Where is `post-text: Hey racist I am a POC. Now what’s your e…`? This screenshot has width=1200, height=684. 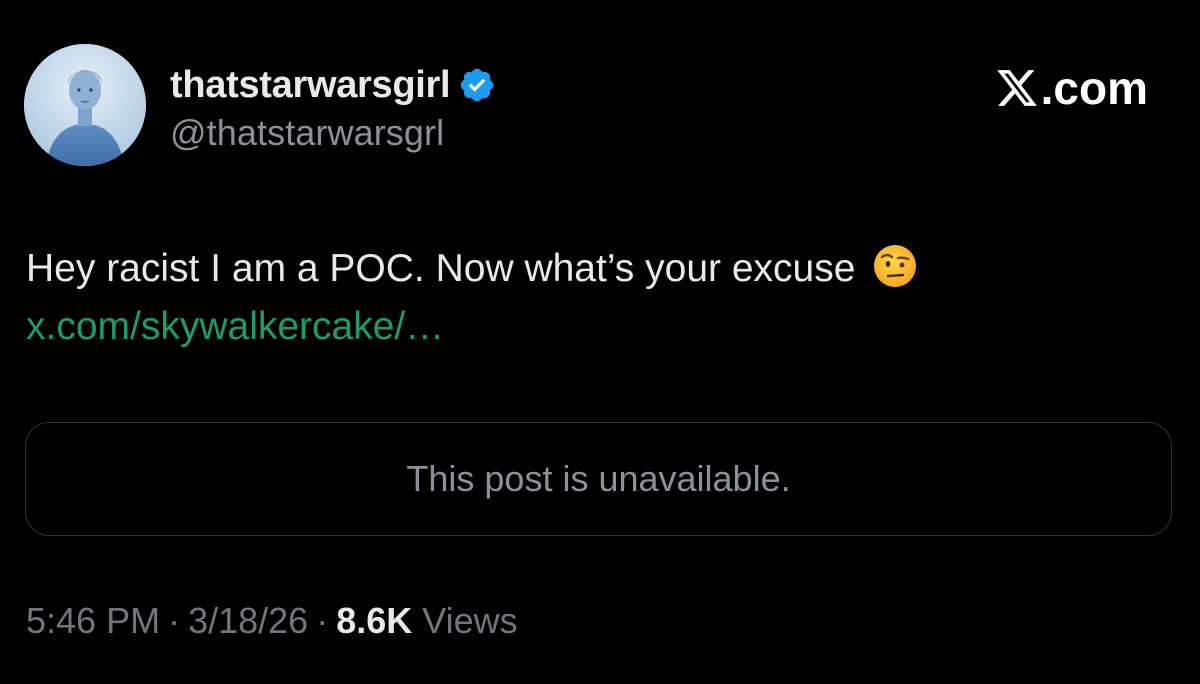
post-text: Hey racist I am a POC. Now what’s your e… is located at coordinates (441, 268).